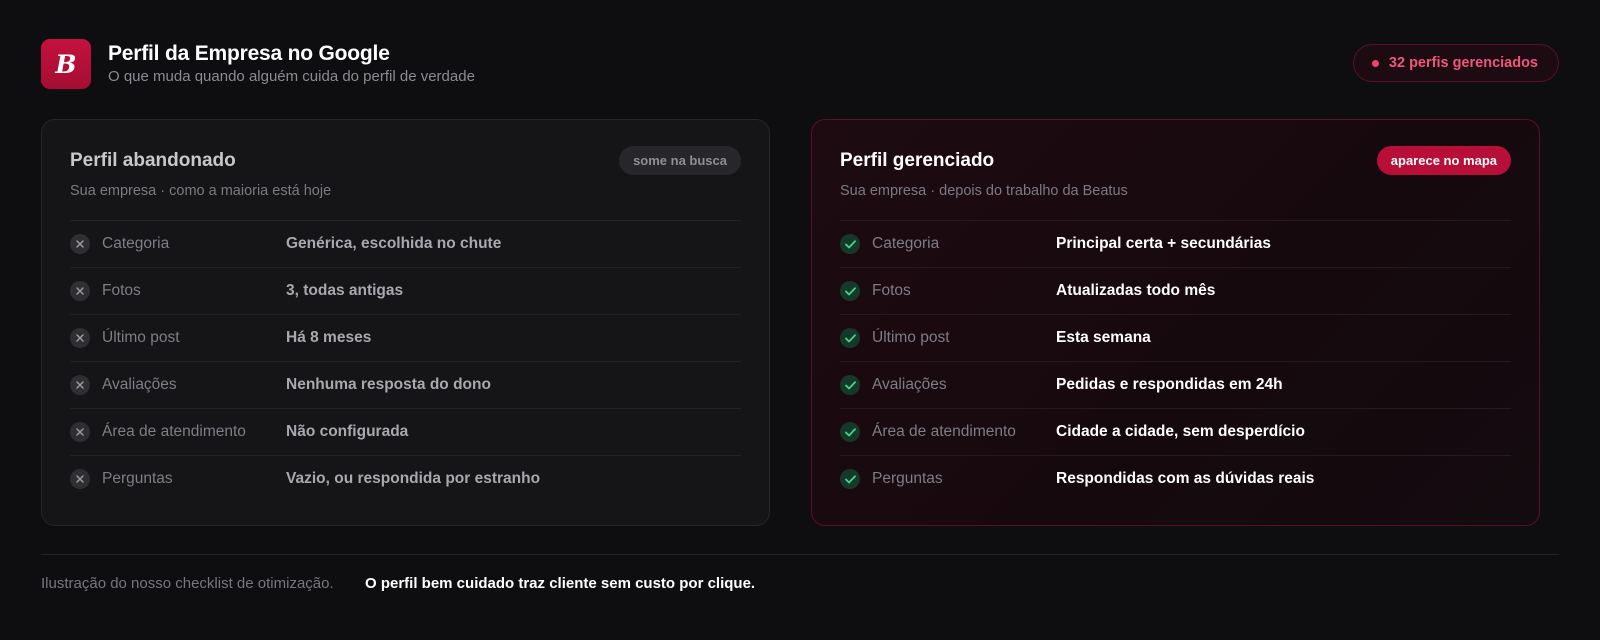 The height and width of the screenshot is (640, 1600). I want to click on card-title: Perfil gerenciado, so click(917, 160).